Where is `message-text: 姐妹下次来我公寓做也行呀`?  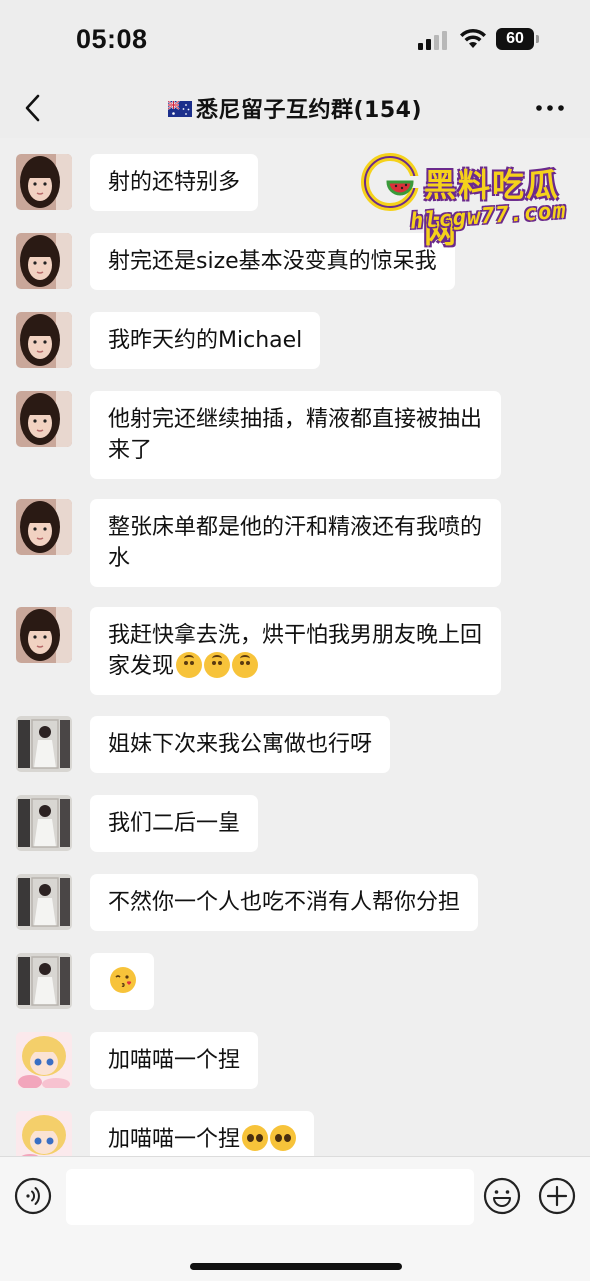 message-text: 姐妹下次来我公寓做也行呀 is located at coordinates (240, 744).